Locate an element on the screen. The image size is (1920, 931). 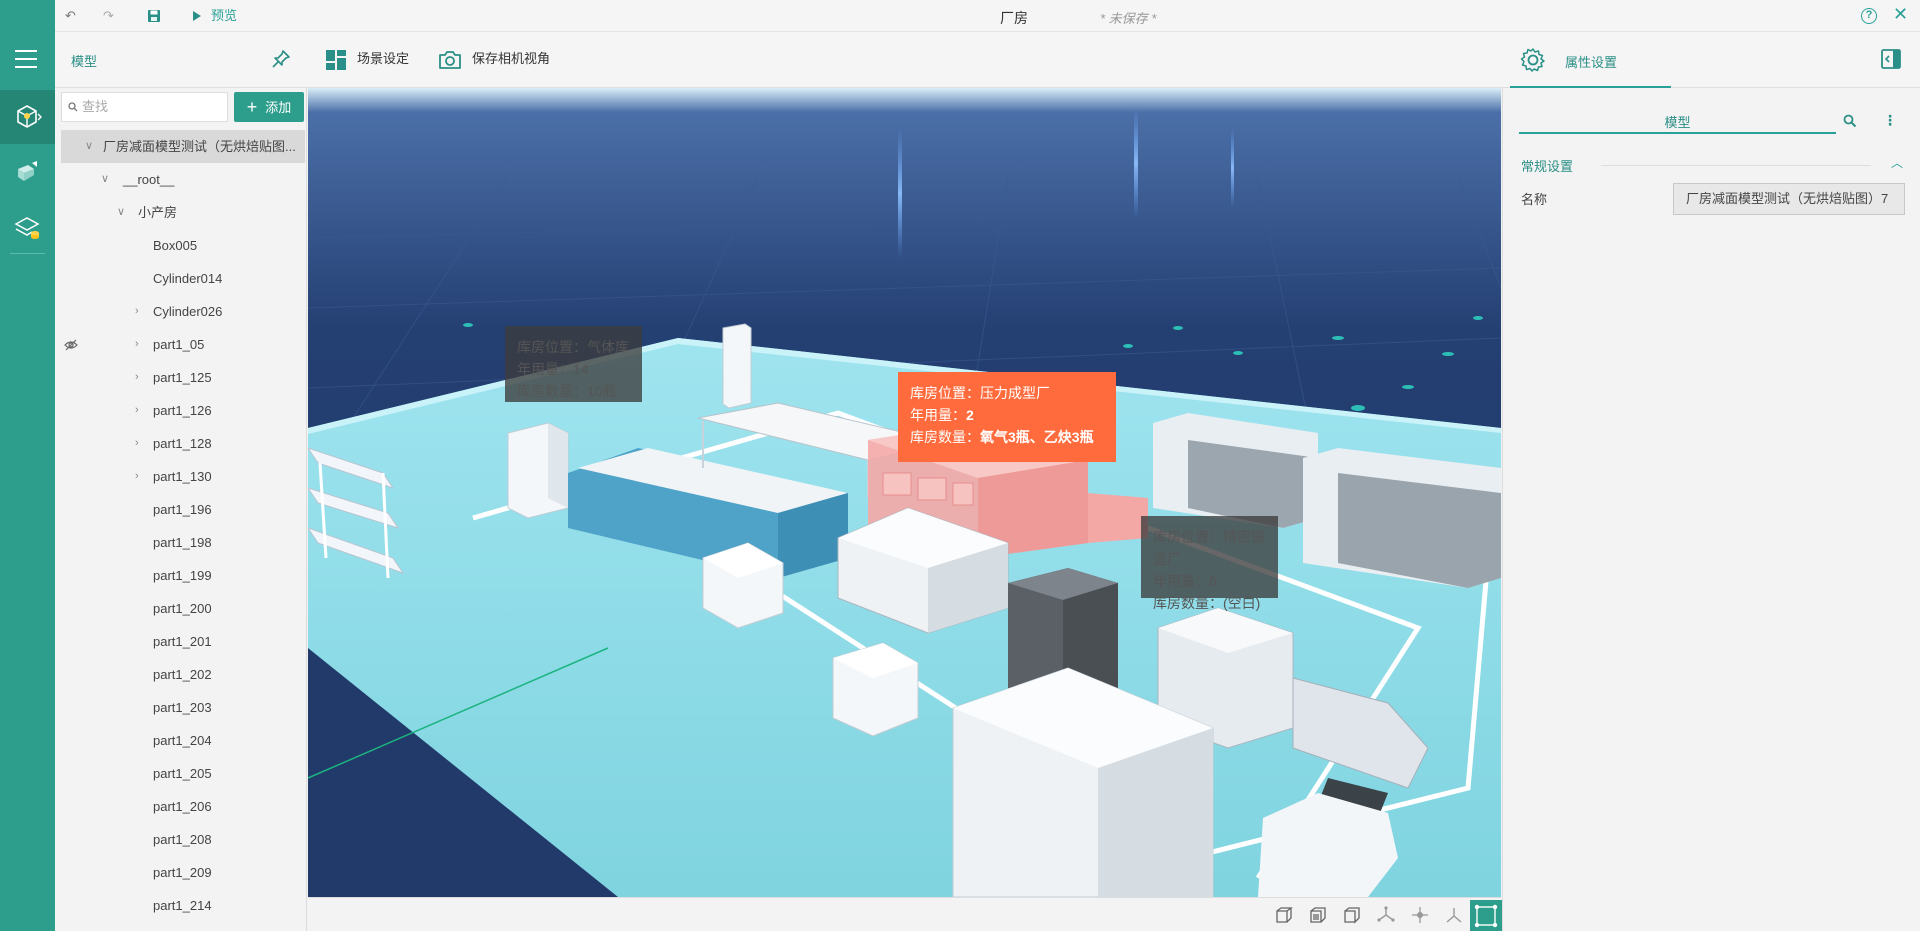
tooltip-gas-storage: 库房位置：气体库 年用量：14 库房数量：10瓶 is located at coordinates (573, 364).